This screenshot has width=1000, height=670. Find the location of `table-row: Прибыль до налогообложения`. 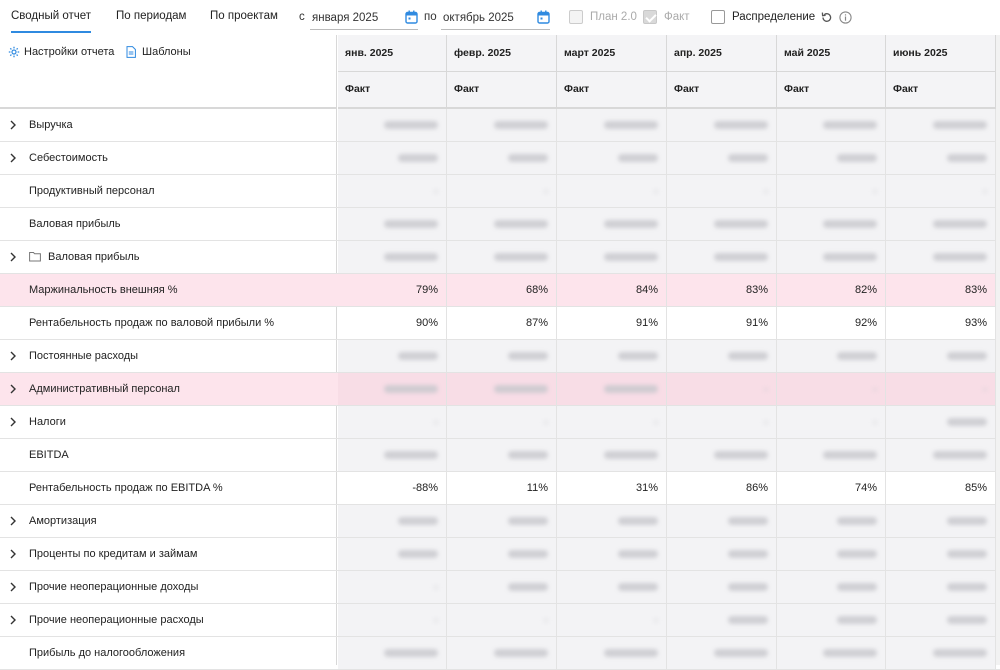

table-row: Прибыль до налогообложения is located at coordinates (500, 653).